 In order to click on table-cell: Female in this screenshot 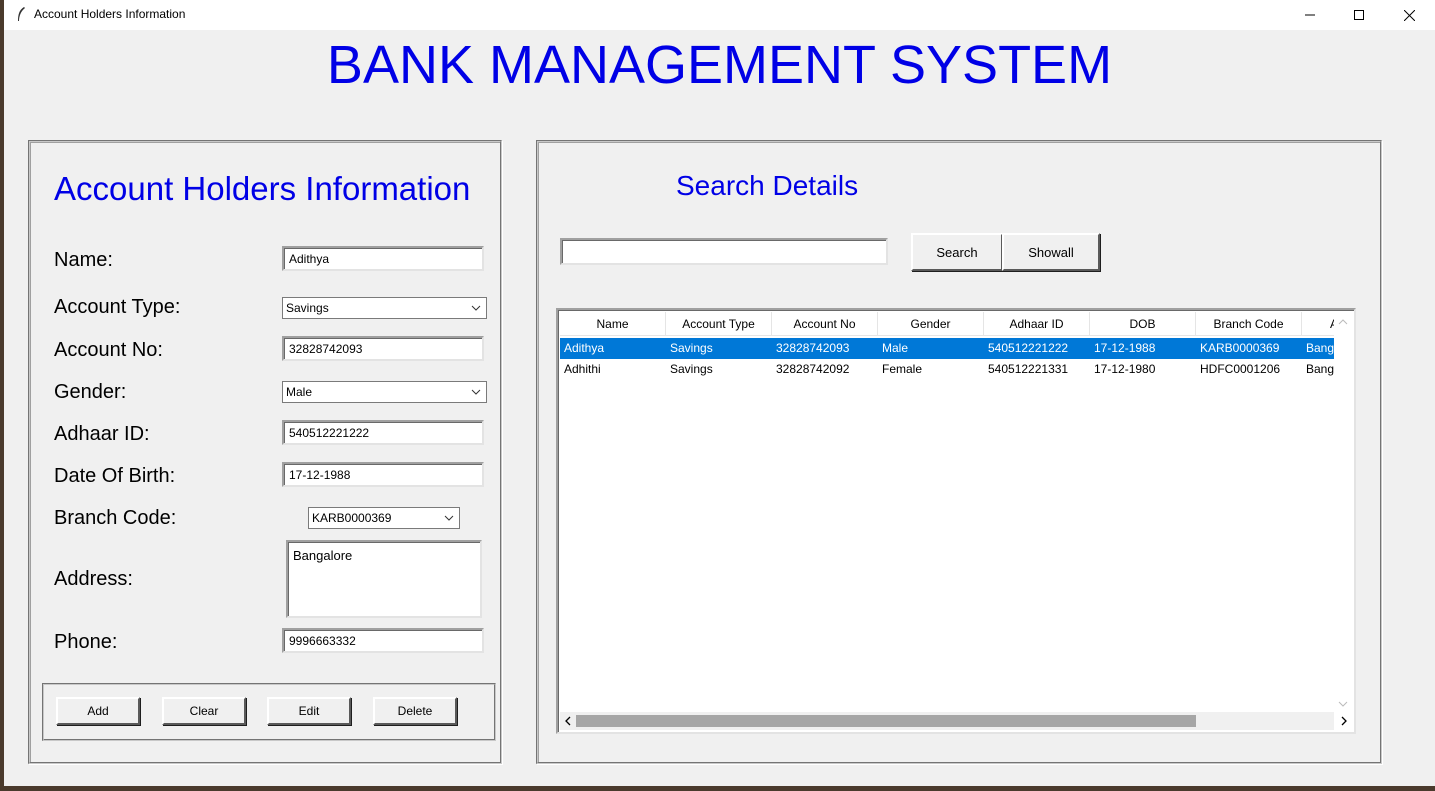, I will do `click(902, 369)`.